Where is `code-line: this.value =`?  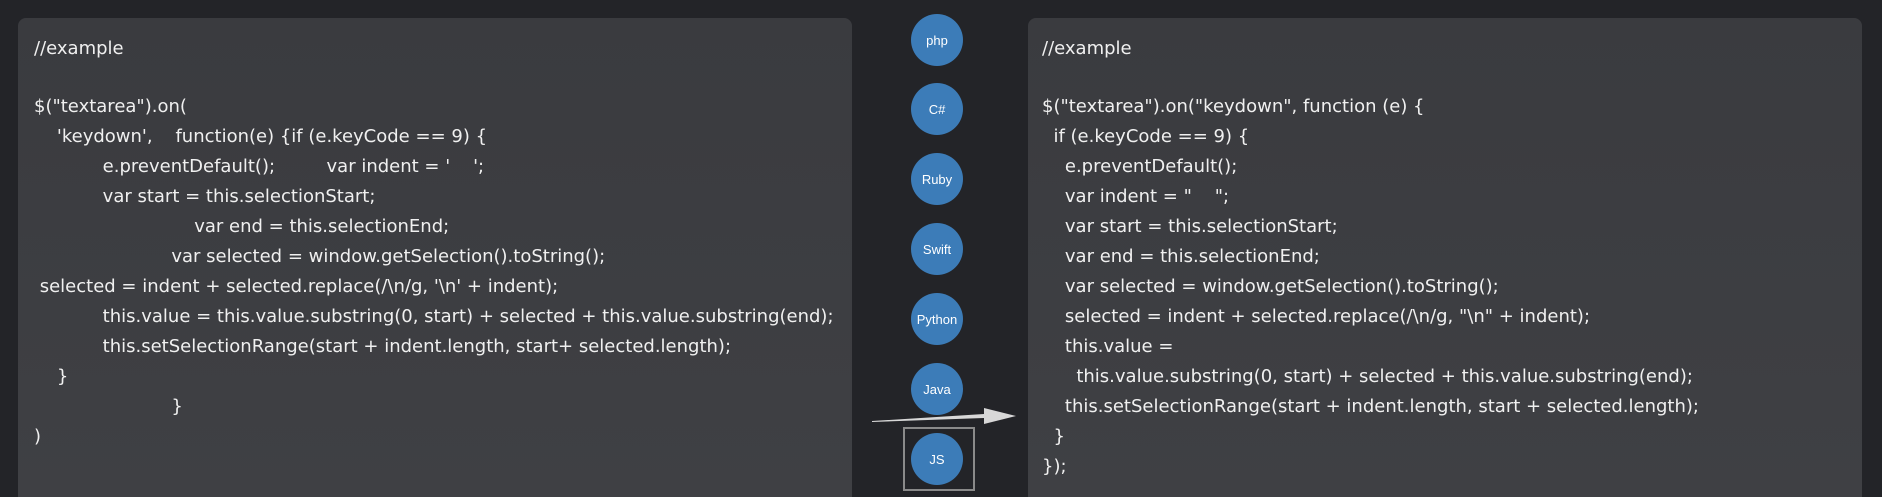 code-line: this.value = is located at coordinates (1108, 346).